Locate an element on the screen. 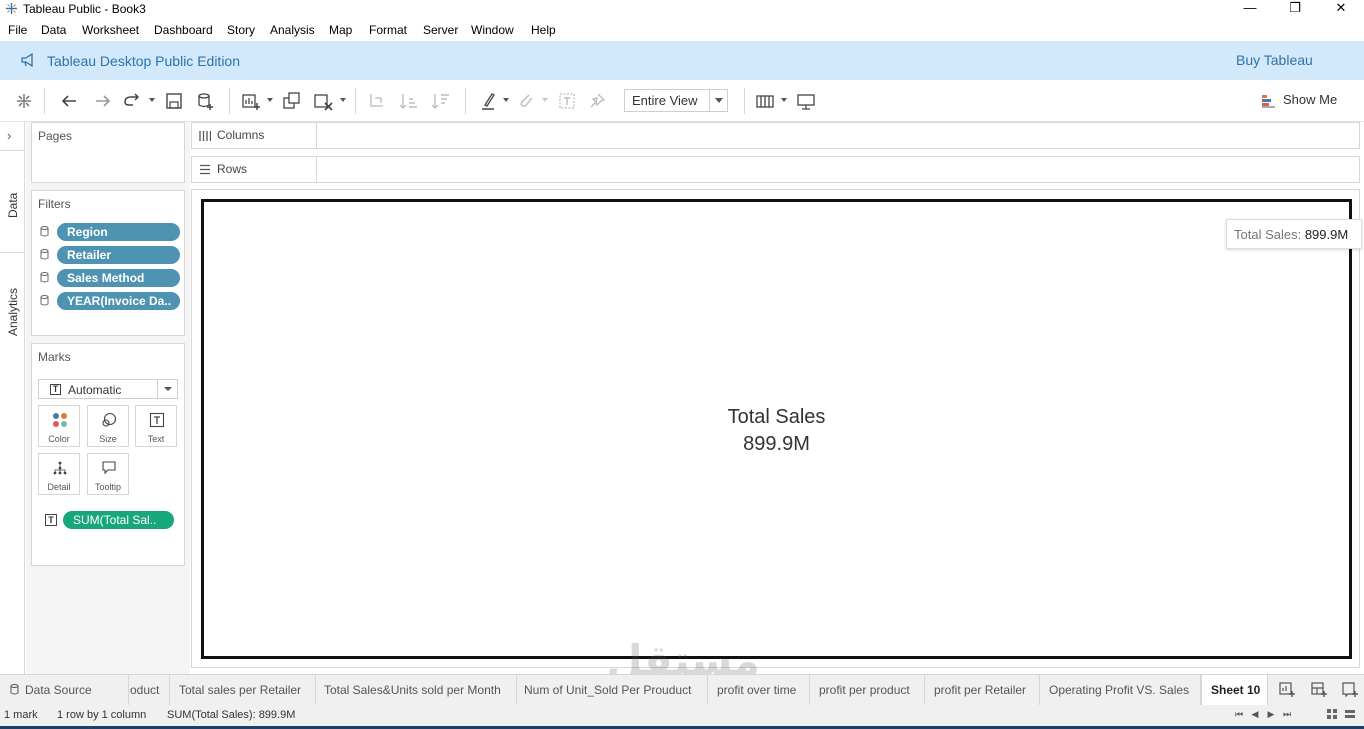 This screenshot has width=1364, height=729. minimize-button: — is located at coordinates (1250, 9).